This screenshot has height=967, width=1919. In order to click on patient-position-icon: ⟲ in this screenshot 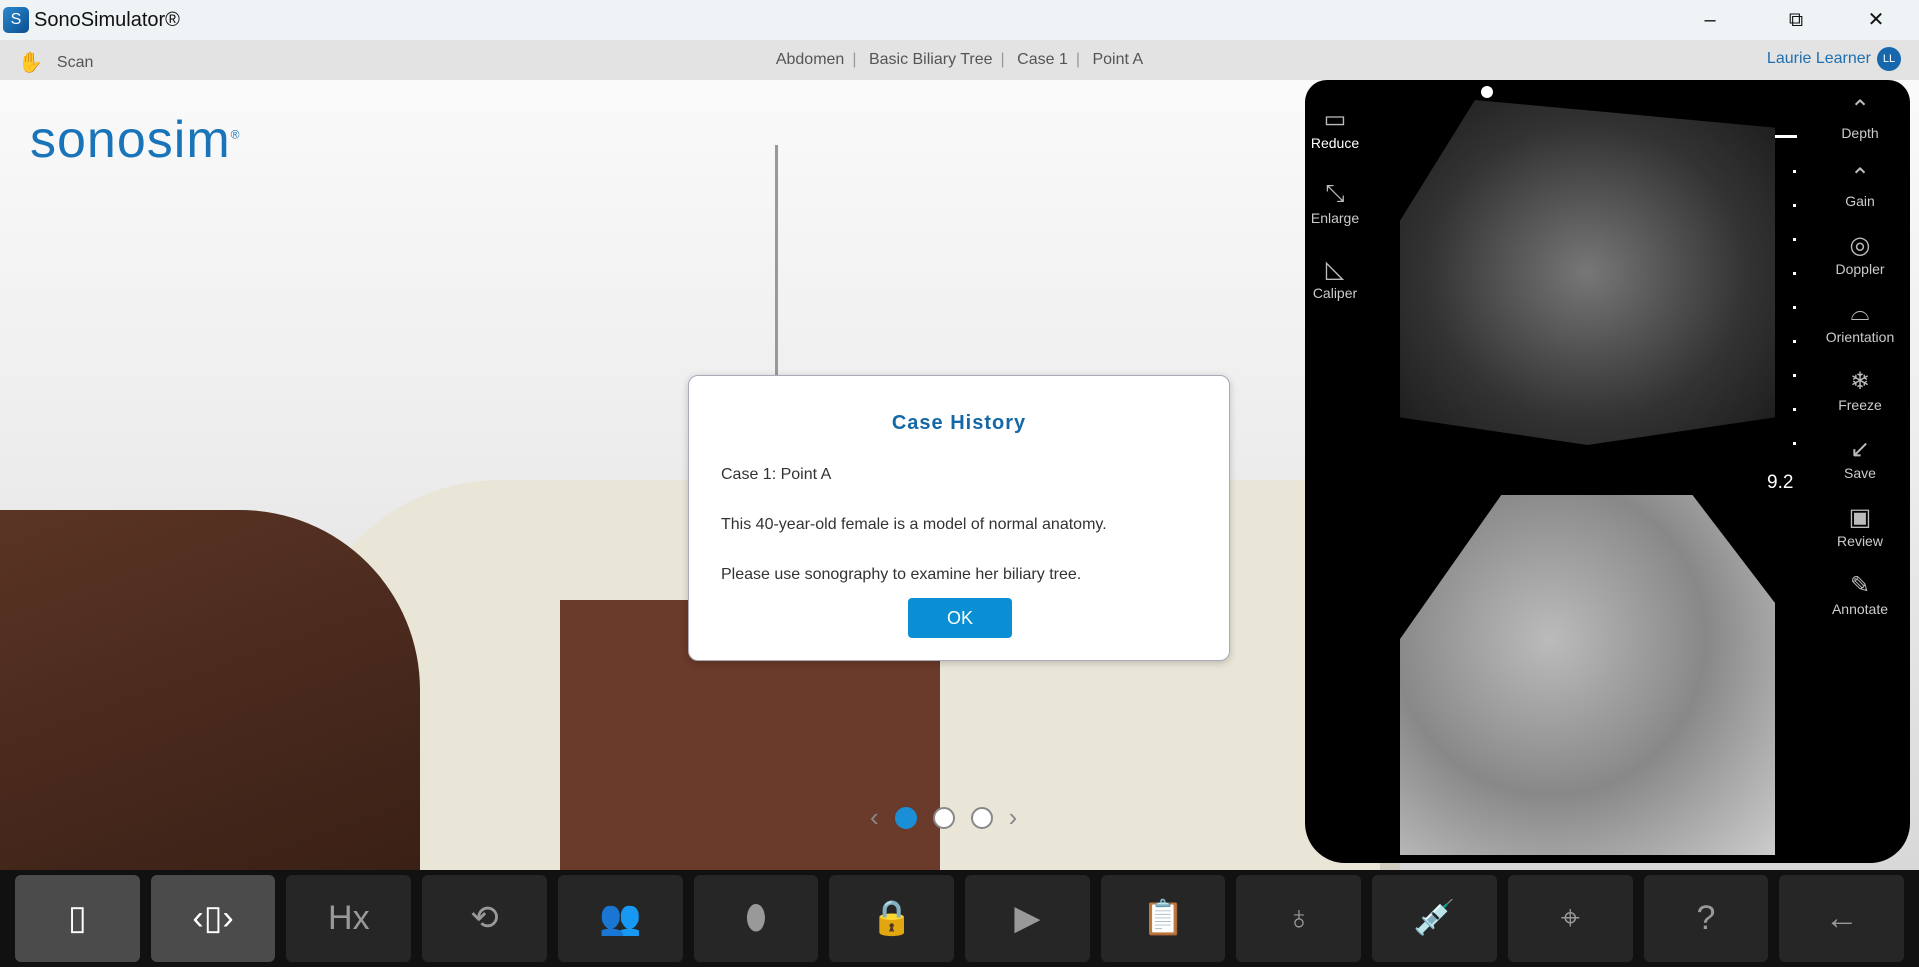, I will do `click(484, 918)`.